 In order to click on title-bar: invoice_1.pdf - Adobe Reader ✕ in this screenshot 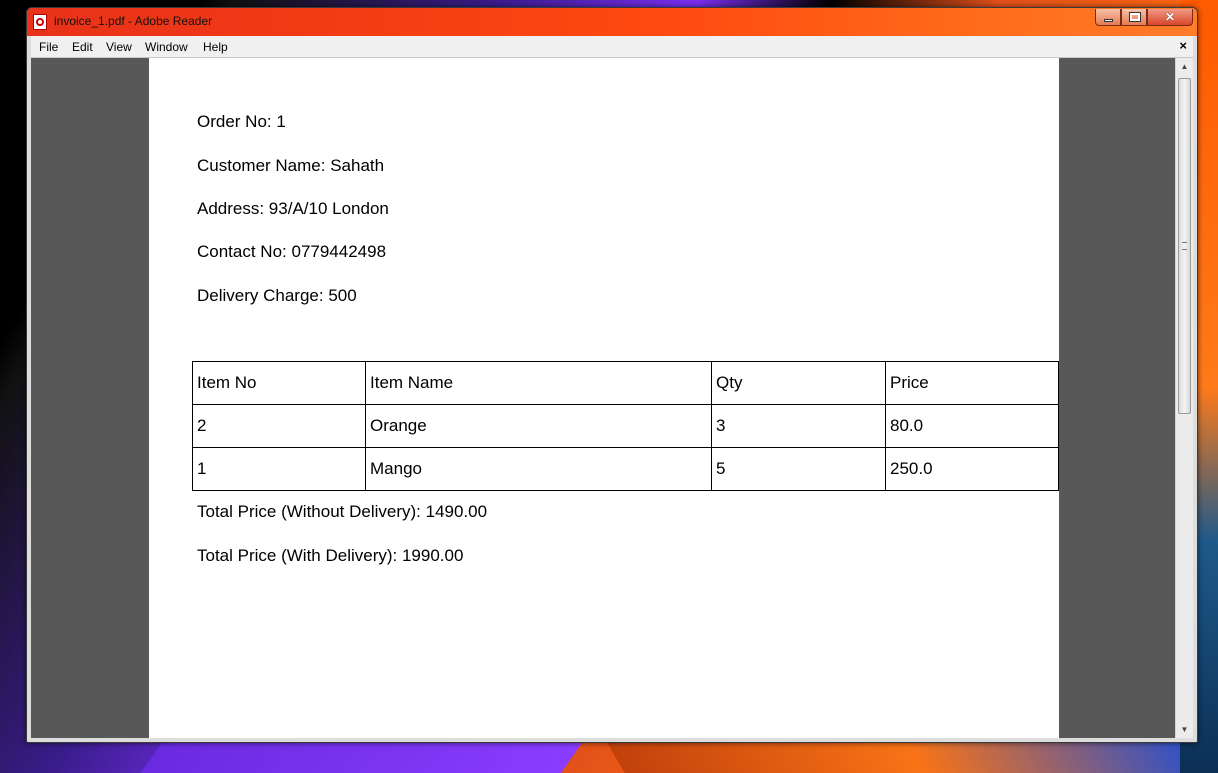, I will do `click(612, 22)`.